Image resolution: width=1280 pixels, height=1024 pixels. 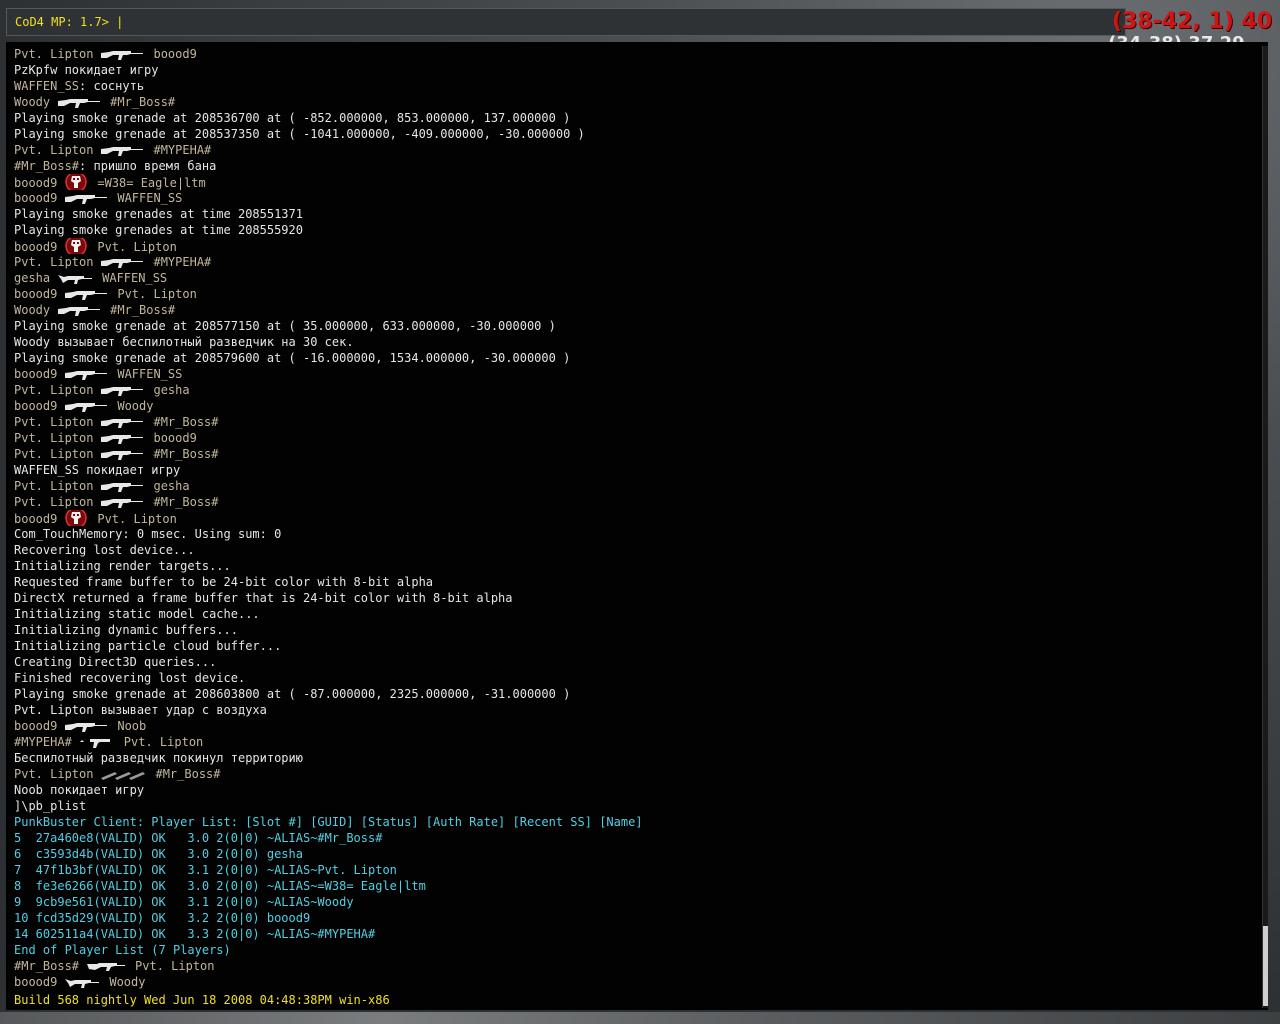 I want to click on skull-icon, so click(x=76, y=246).